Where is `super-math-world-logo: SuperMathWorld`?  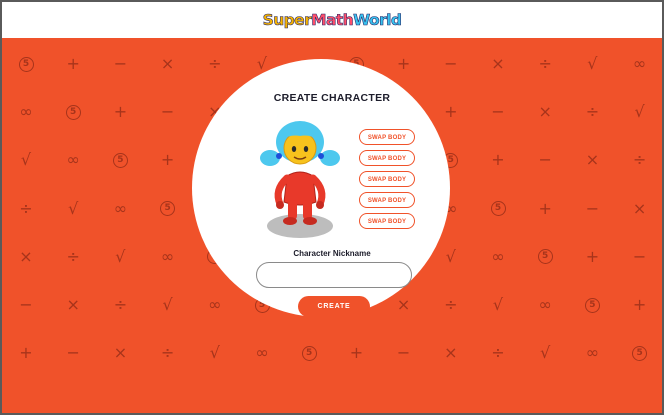 super-math-world-logo: SuperMathWorld is located at coordinates (332, 20).